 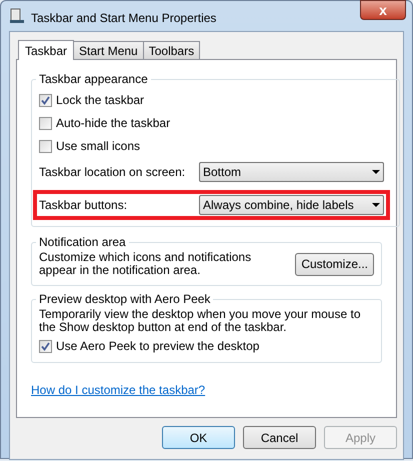 What do you see at coordinates (118, 390) in the screenshot?
I see `help-link: How do I customize the taskbar?` at bounding box center [118, 390].